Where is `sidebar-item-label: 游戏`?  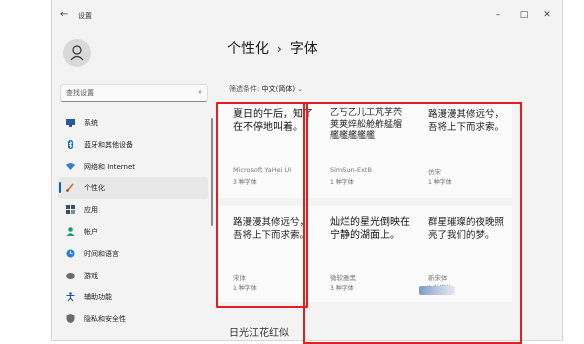 sidebar-item-label: 游戏 is located at coordinates (91, 275).